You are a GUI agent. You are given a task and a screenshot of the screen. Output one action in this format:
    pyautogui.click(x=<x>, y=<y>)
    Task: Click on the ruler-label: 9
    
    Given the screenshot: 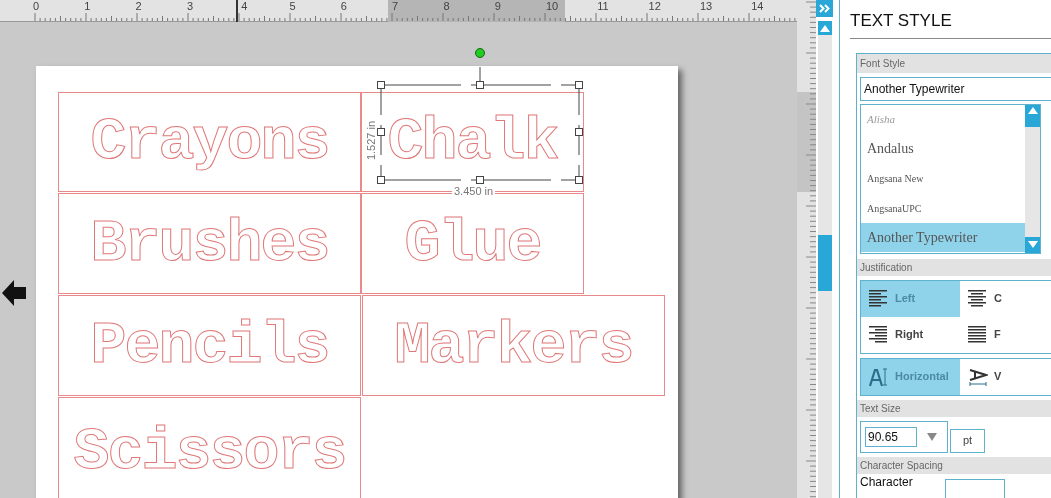 What is the action you would take?
    pyautogui.click(x=497, y=6)
    